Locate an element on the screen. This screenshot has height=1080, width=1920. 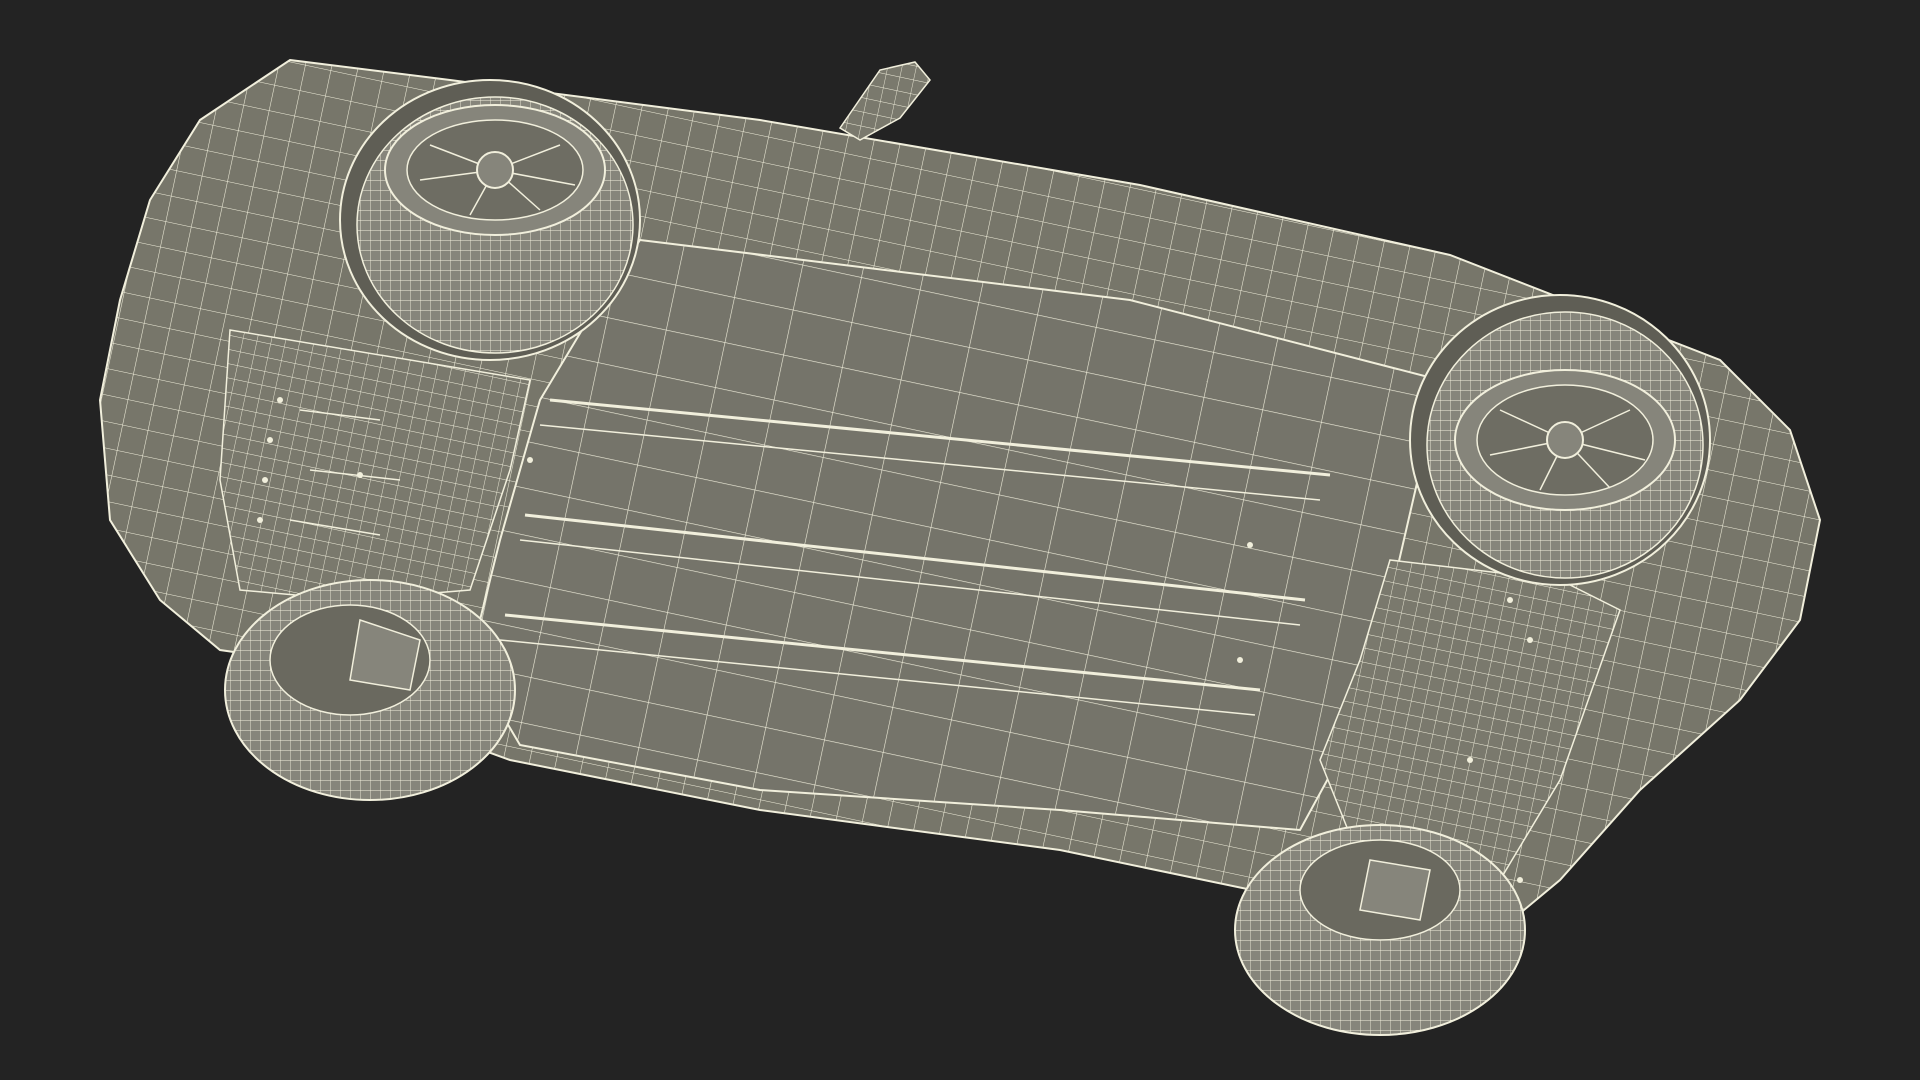
rear-right-wheel is located at coordinates (1380, 930).